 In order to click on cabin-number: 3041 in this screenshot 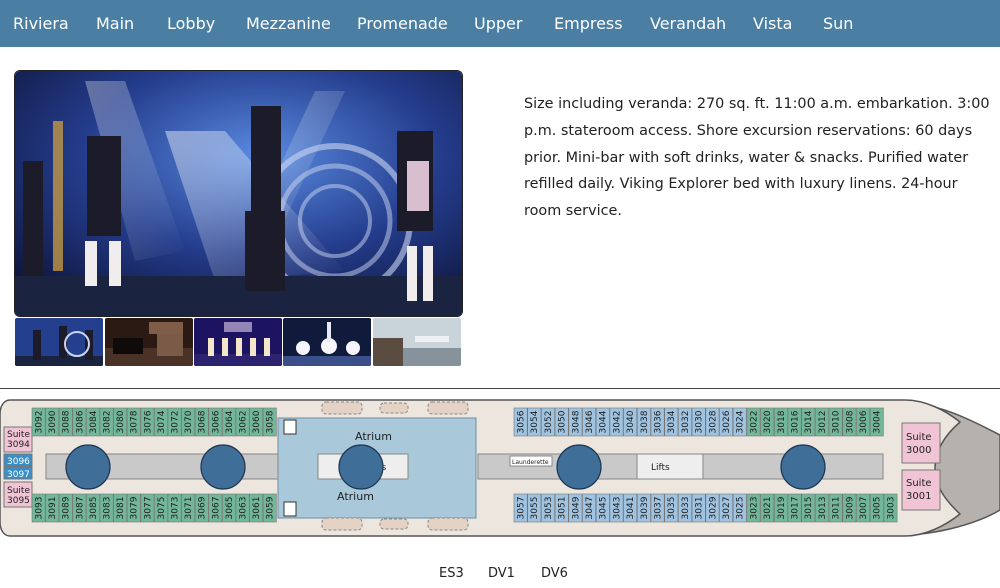, I will do `click(631, 508)`.